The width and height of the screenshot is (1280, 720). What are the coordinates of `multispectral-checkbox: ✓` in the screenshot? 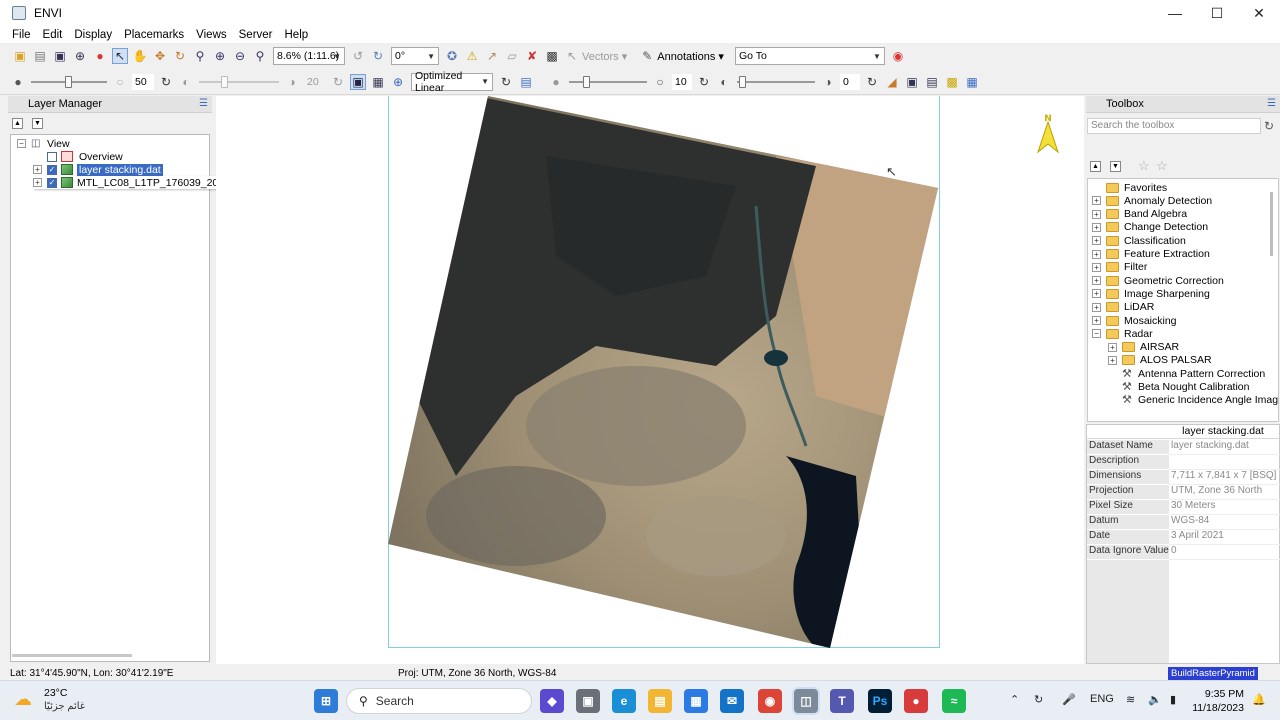 It's located at (52, 182).